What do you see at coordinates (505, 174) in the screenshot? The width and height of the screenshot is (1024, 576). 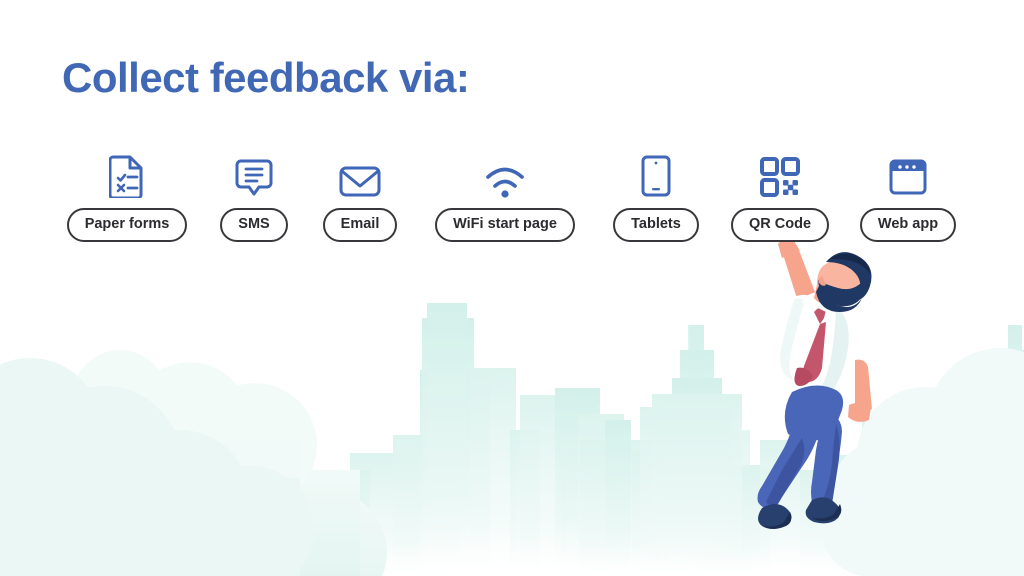 I see `wifi-icon` at bounding box center [505, 174].